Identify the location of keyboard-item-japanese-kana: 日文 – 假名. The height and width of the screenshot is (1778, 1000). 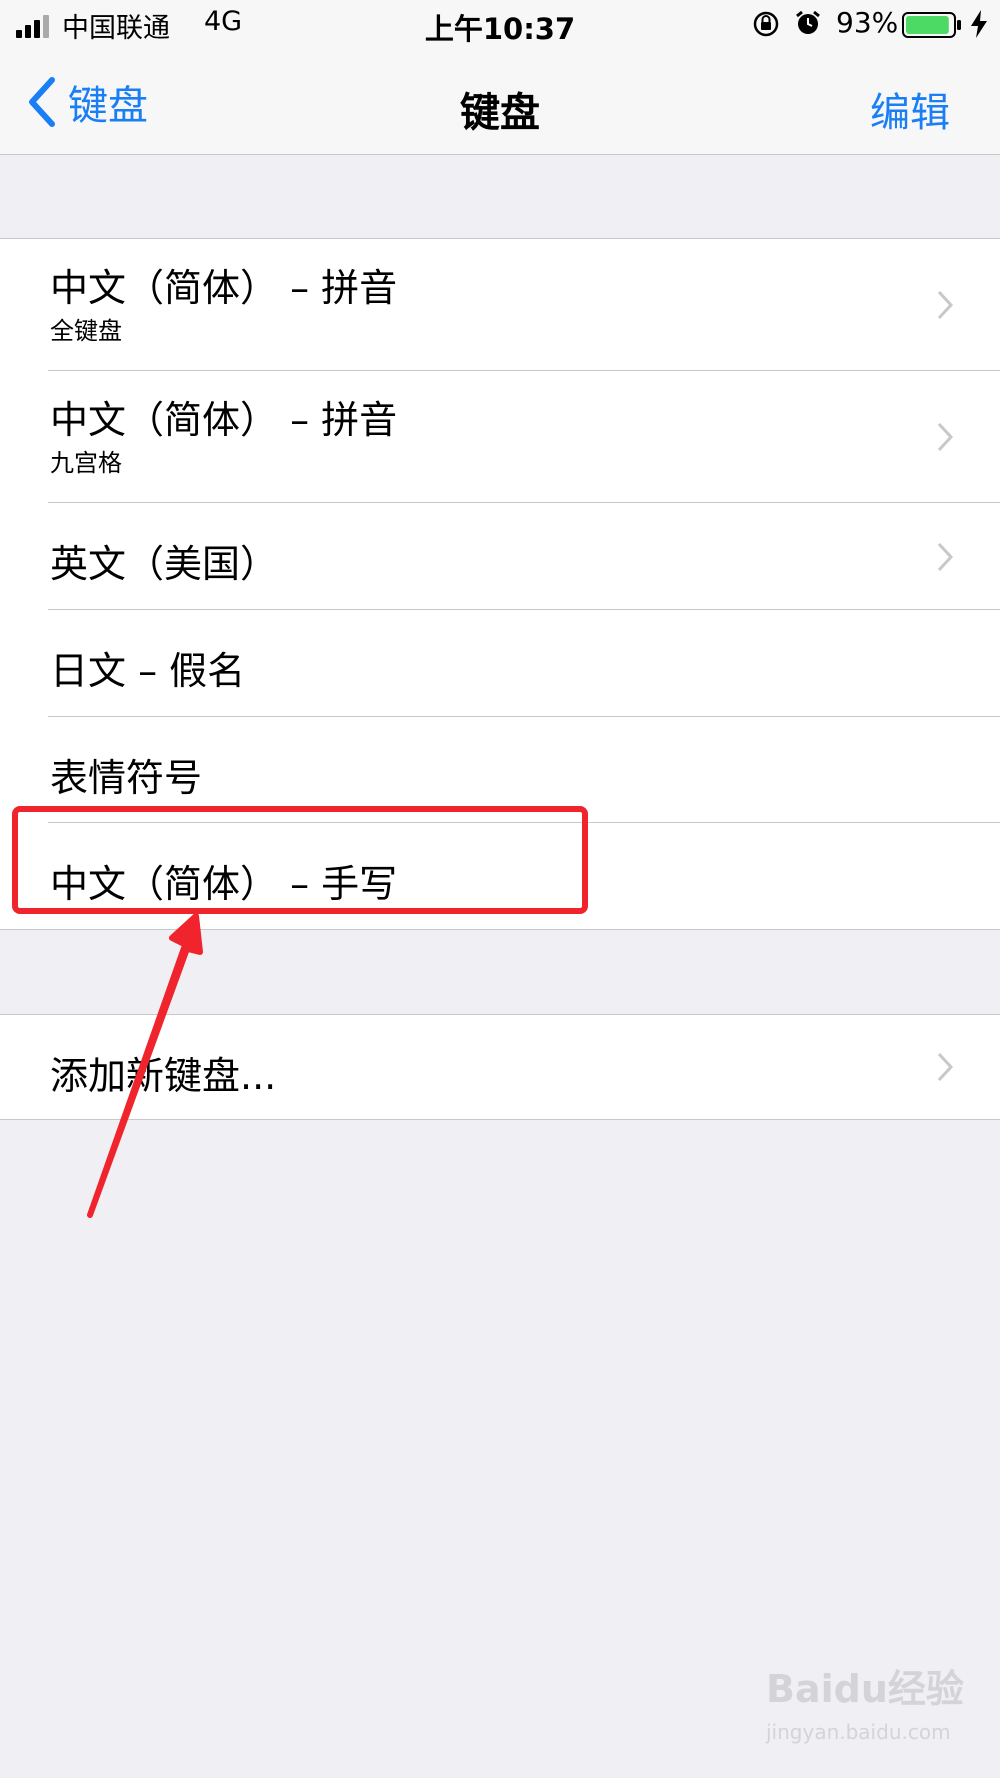
(500, 663).